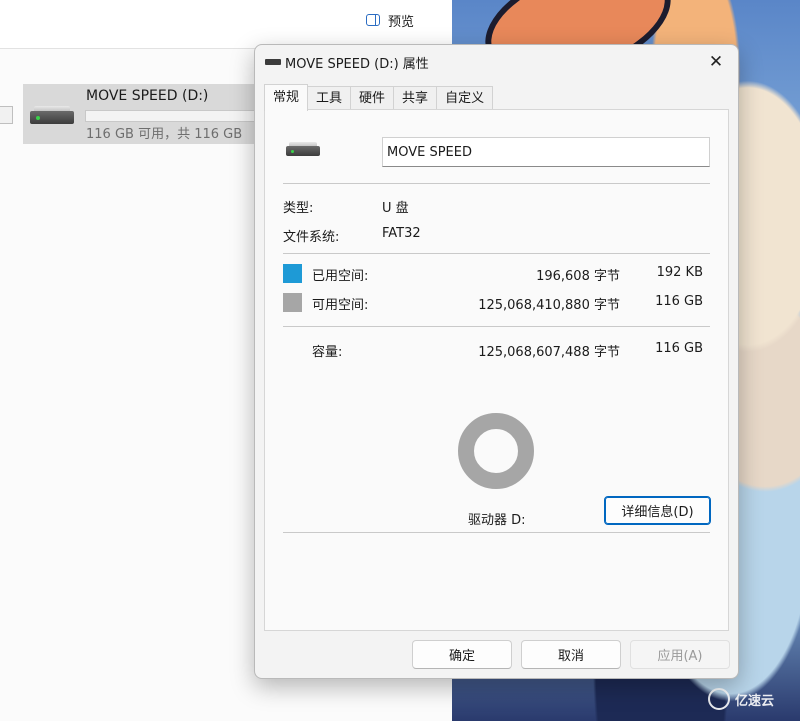 The width and height of the screenshot is (800, 721). I want to click on details-button: 详细信息(D), so click(657, 510).